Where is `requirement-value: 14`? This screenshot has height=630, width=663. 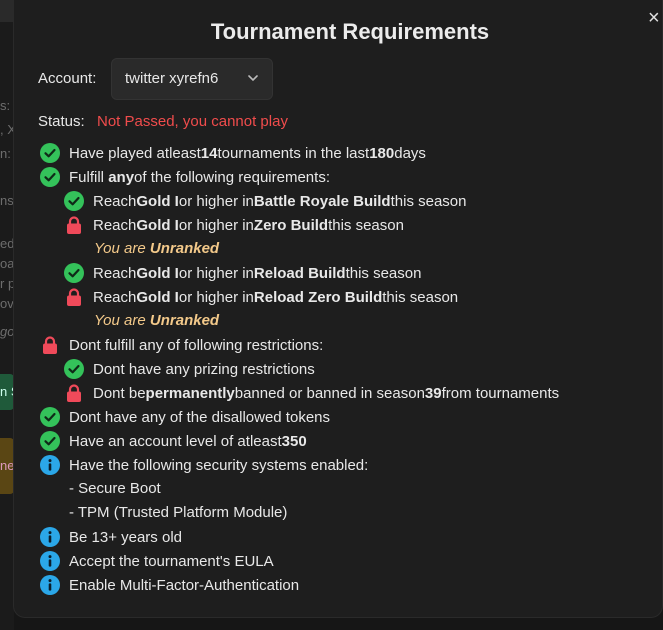 requirement-value: 14 is located at coordinates (209, 153).